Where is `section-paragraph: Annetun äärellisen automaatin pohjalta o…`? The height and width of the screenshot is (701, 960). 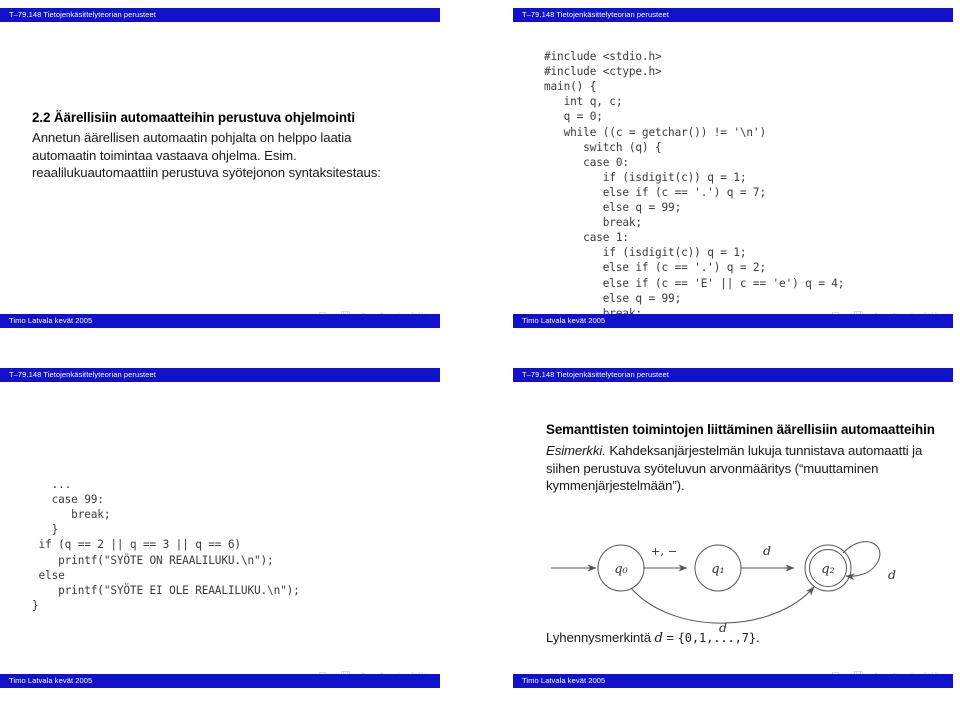 section-paragraph: Annetun äärellisen automaatin pohjalta o… is located at coordinates (206, 155).